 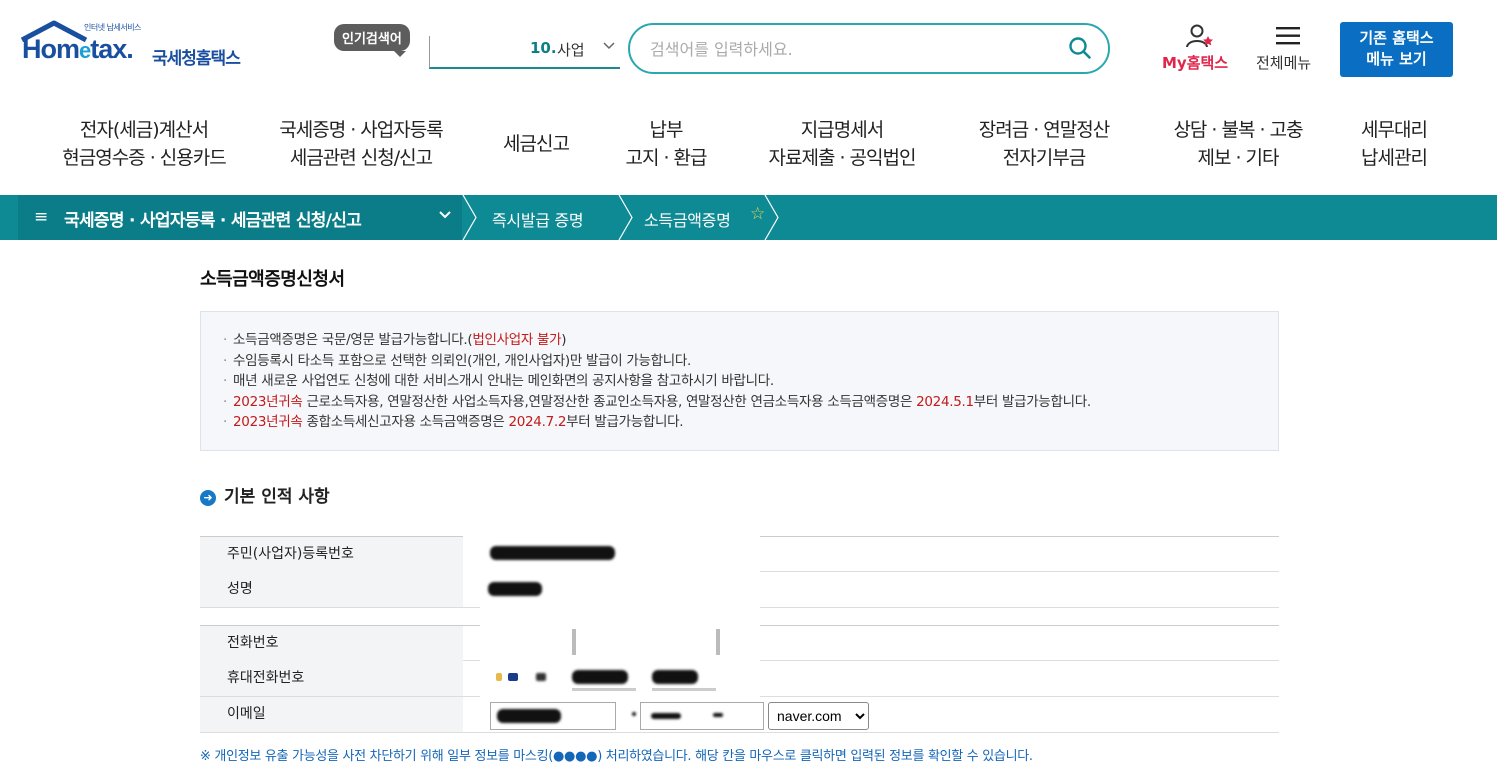 What do you see at coordinates (331, 714) in the screenshot?
I see `email-label: 이메일` at bounding box center [331, 714].